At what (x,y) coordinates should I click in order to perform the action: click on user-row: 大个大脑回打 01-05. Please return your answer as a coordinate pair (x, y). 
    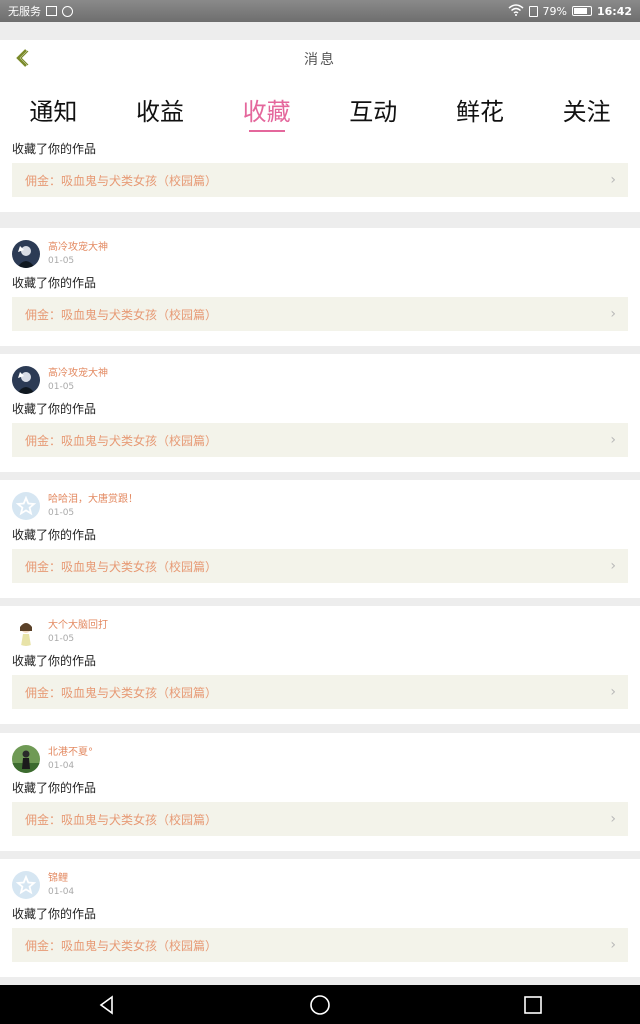
    Looking at the image, I should click on (60, 632).